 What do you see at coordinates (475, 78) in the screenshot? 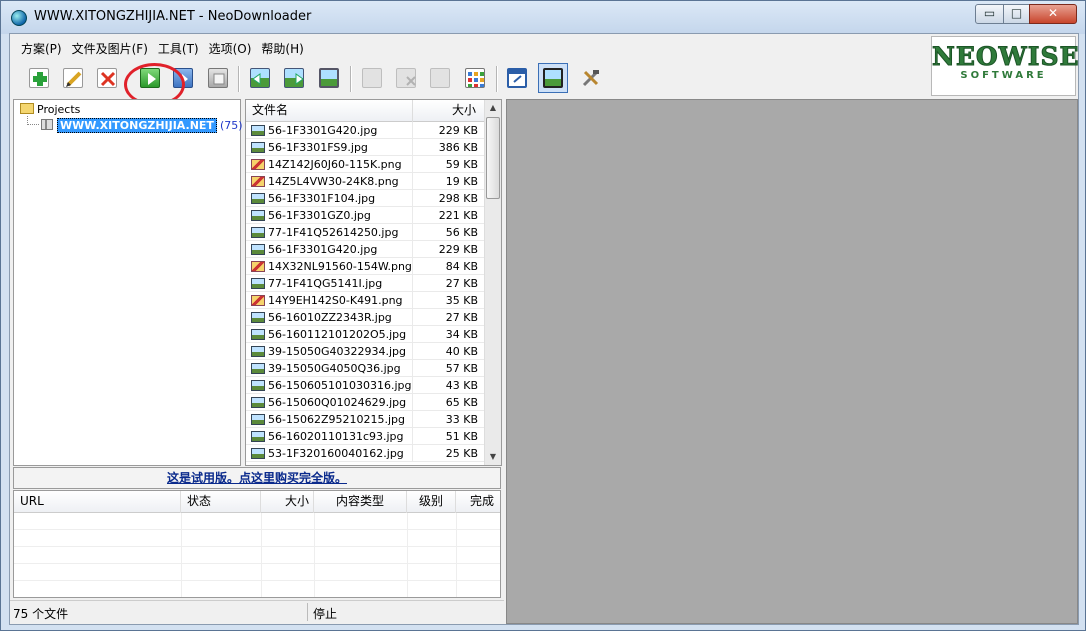
I see `thumbnails-button` at bounding box center [475, 78].